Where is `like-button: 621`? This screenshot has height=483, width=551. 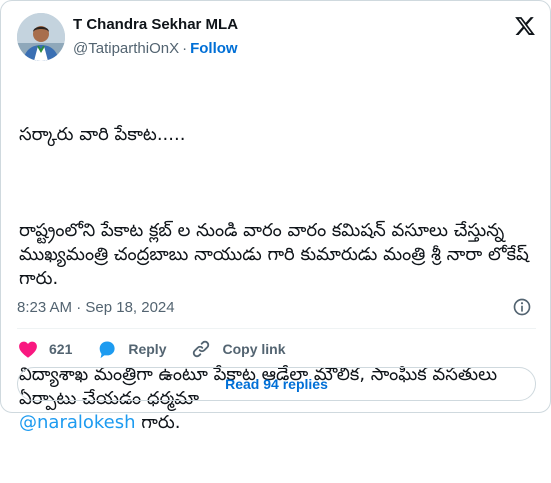
like-button: 621 is located at coordinates (44, 349).